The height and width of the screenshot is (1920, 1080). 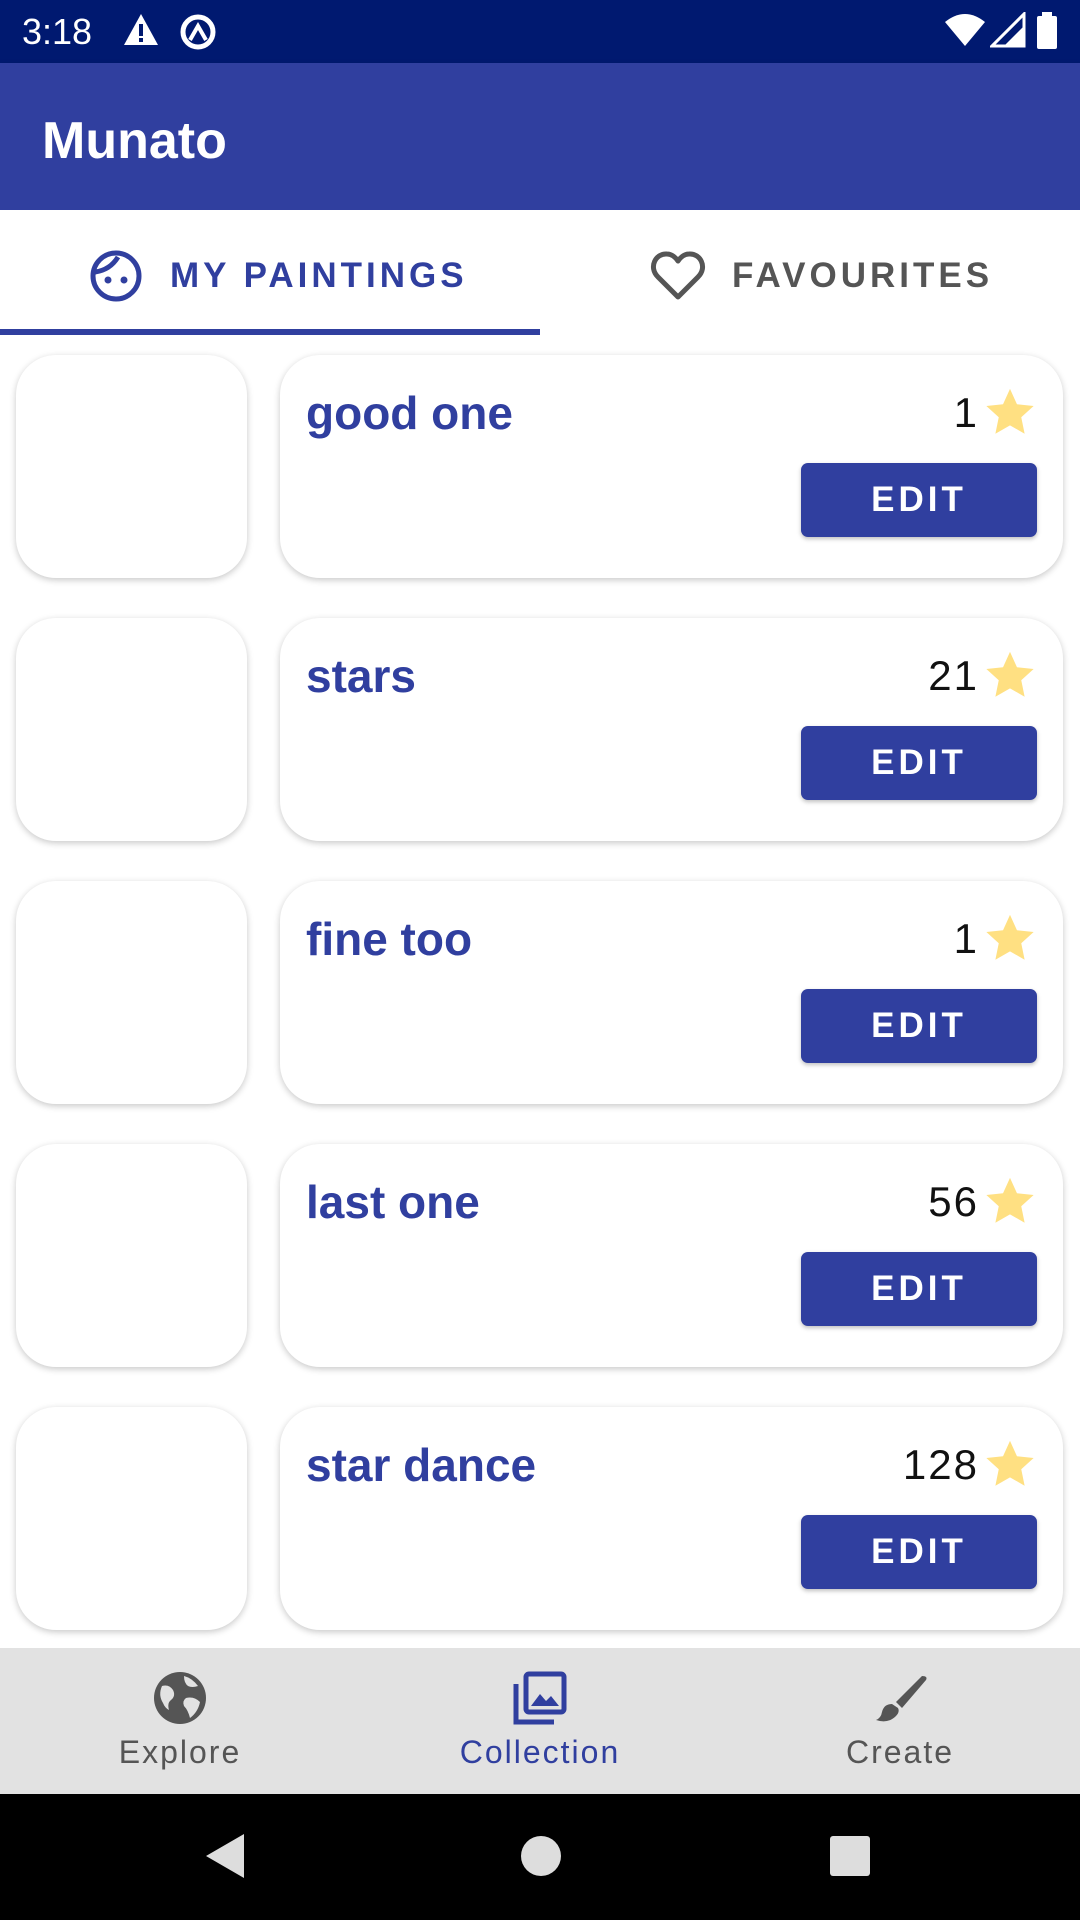 What do you see at coordinates (540, 1698) in the screenshot?
I see `photo-library-icon` at bounding box center [540, 1698].